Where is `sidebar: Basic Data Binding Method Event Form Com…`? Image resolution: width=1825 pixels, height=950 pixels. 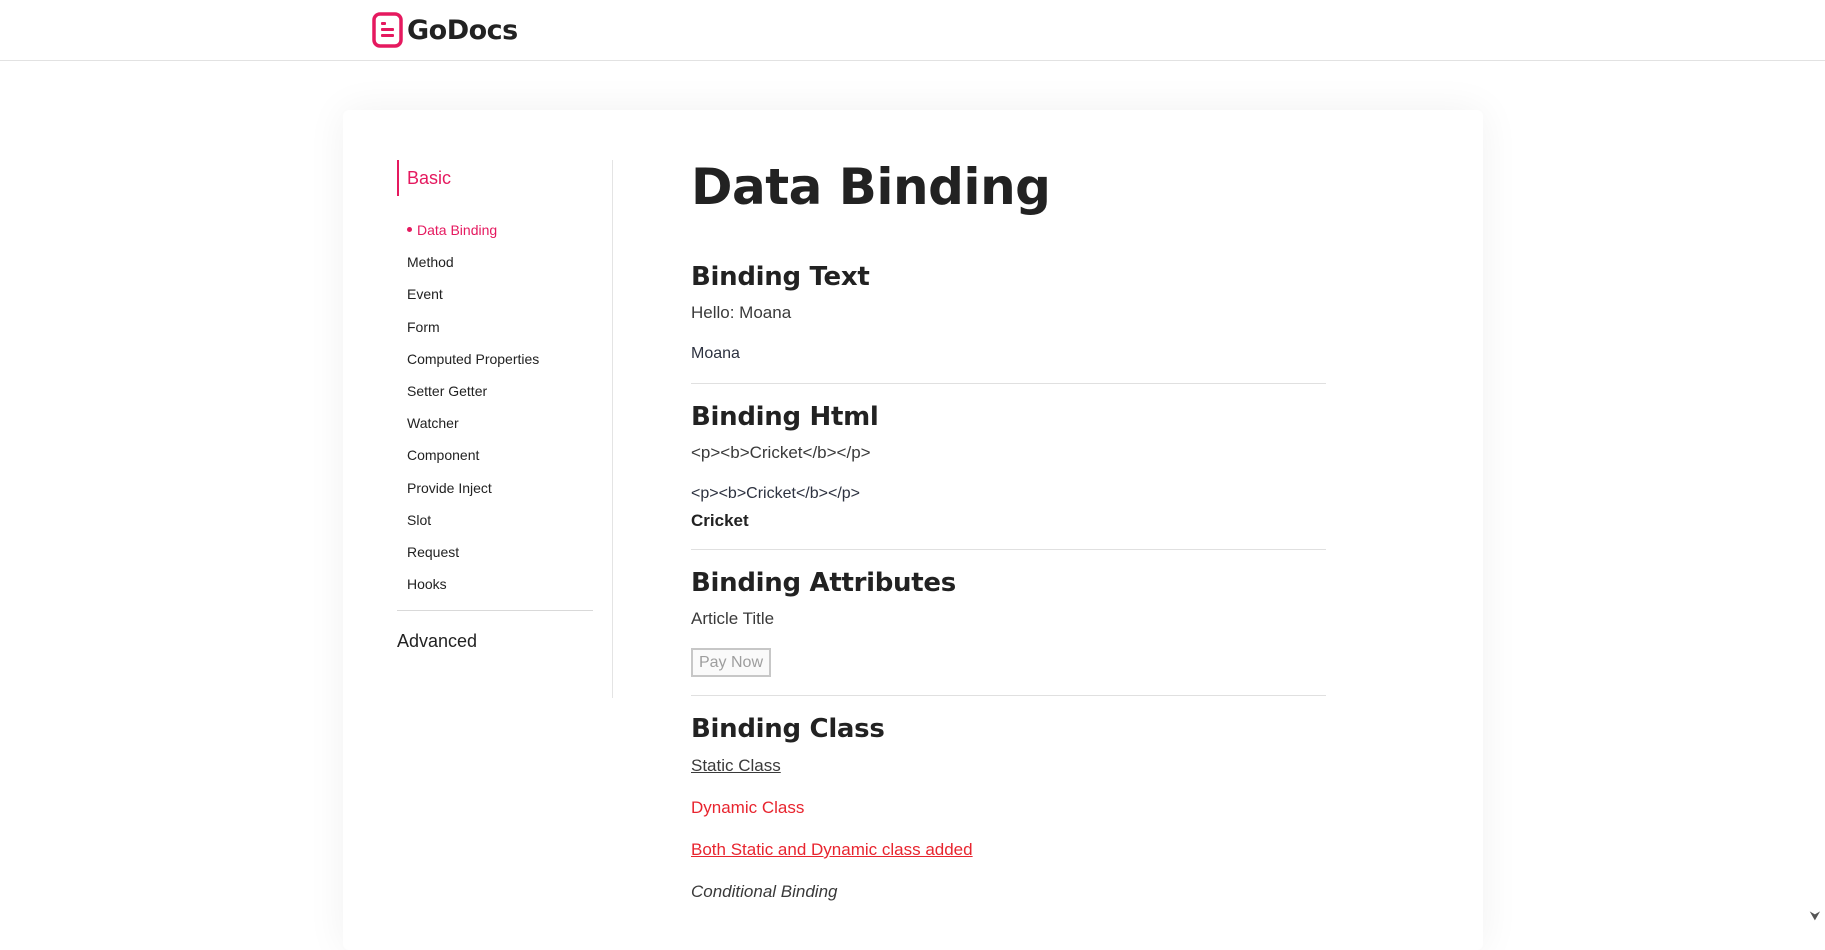 sidebar: Basic Data Binding Method Event Form Com… is located at coordinates (495, 406).